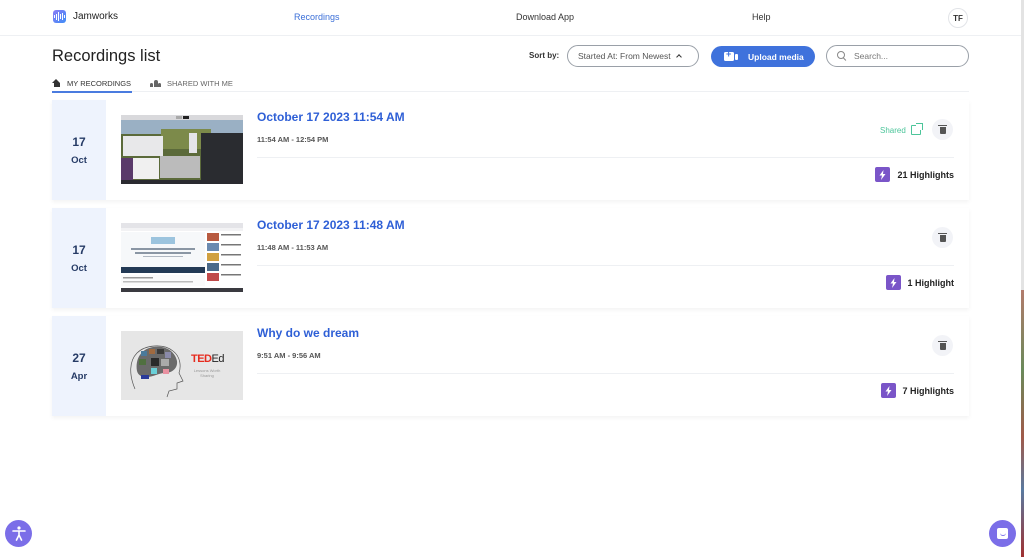 This screenshot has width=1024, height=557. I want to click on tab-my-recordings: MY RECORDINGS, so click(92, 84).